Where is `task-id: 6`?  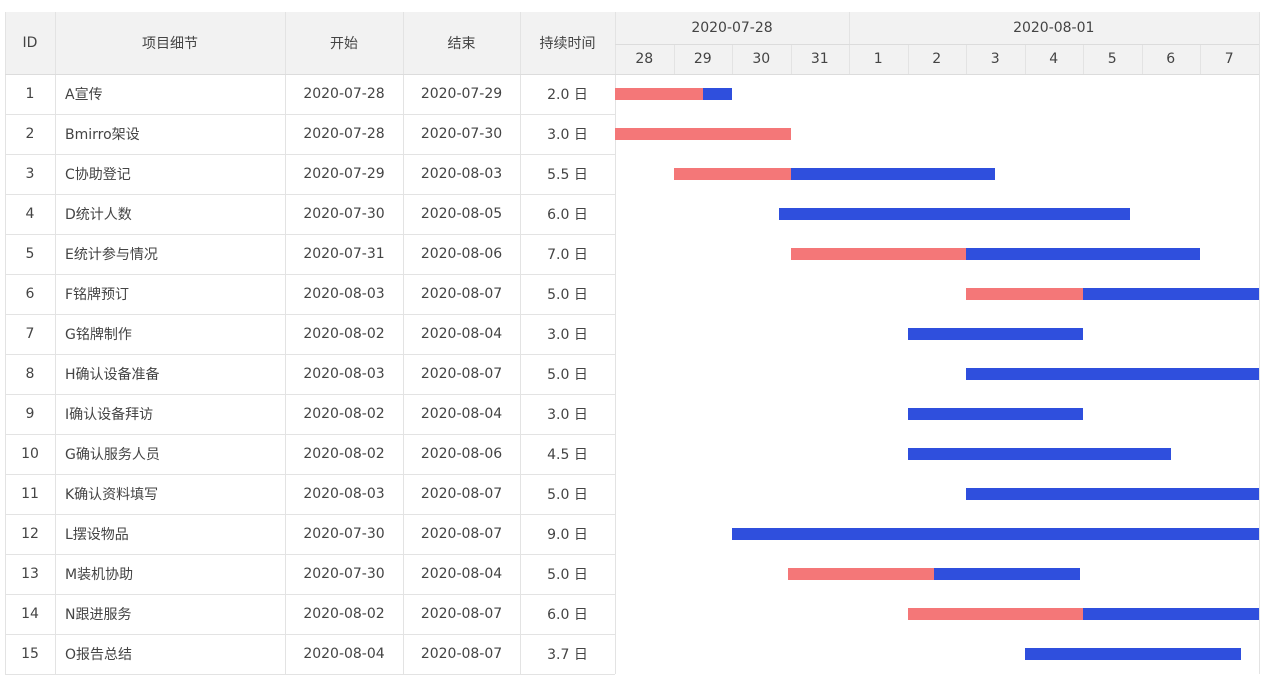 task-id: 6 is located at coordinates (30, 294).